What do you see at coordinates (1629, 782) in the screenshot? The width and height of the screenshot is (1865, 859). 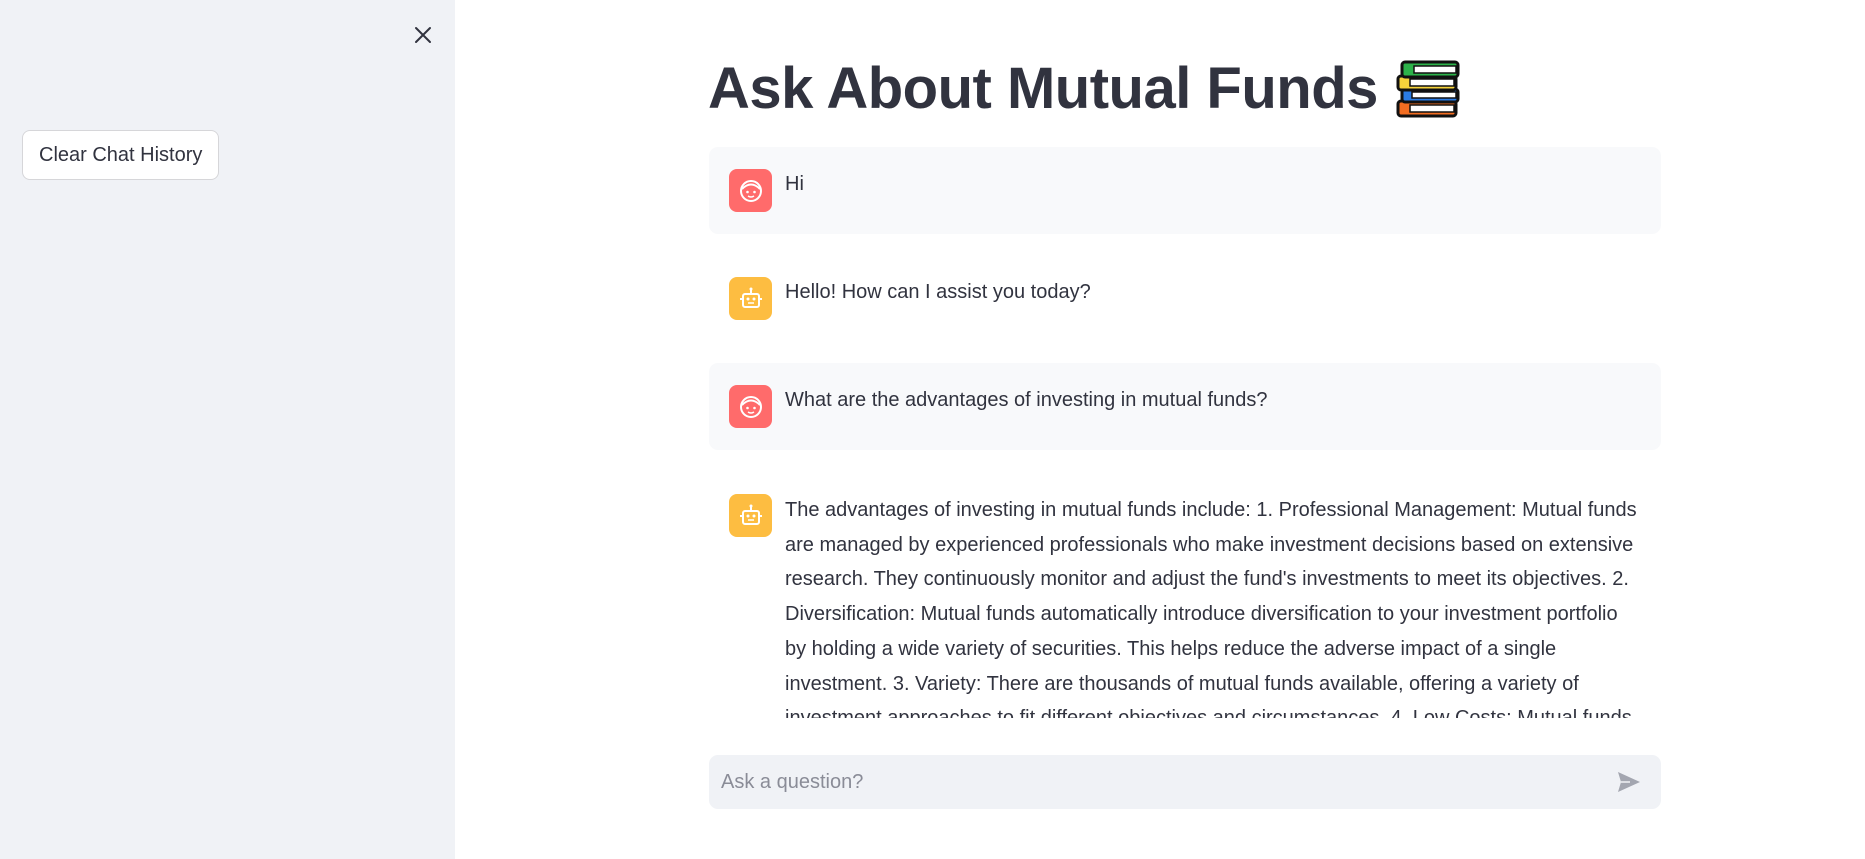 I see `send-icon` at bounding box center [1629, 782].